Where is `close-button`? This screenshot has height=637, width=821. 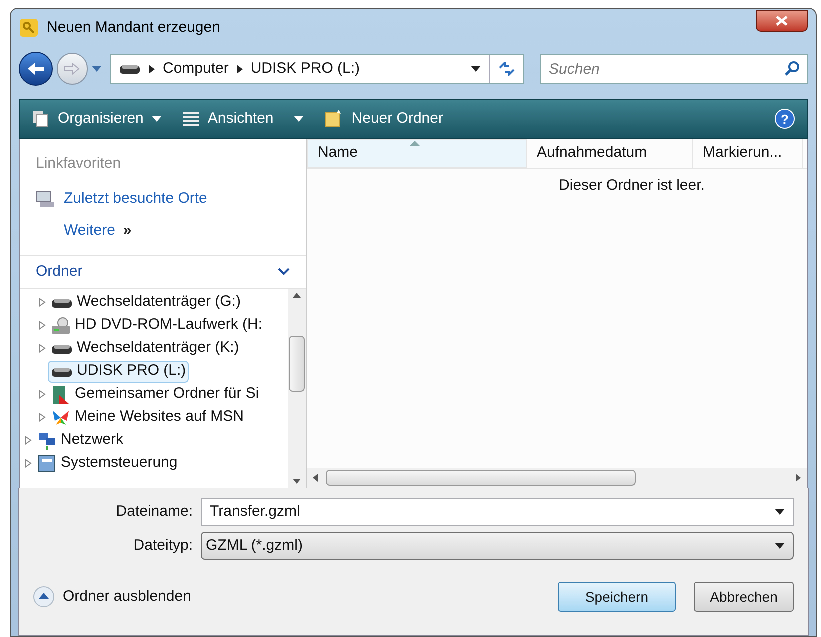
close-button is located at coordinates (782, 21).